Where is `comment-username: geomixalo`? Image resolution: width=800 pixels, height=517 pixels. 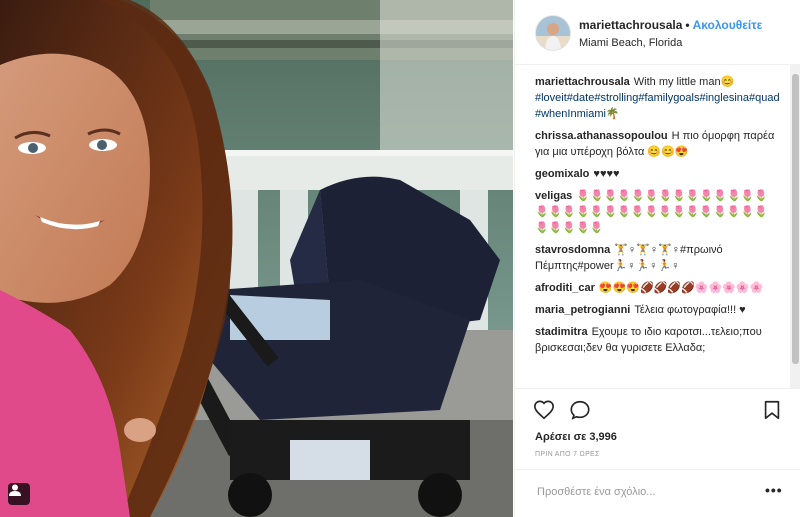
comment-username: geomixalo is located at coordinates (562, 174).